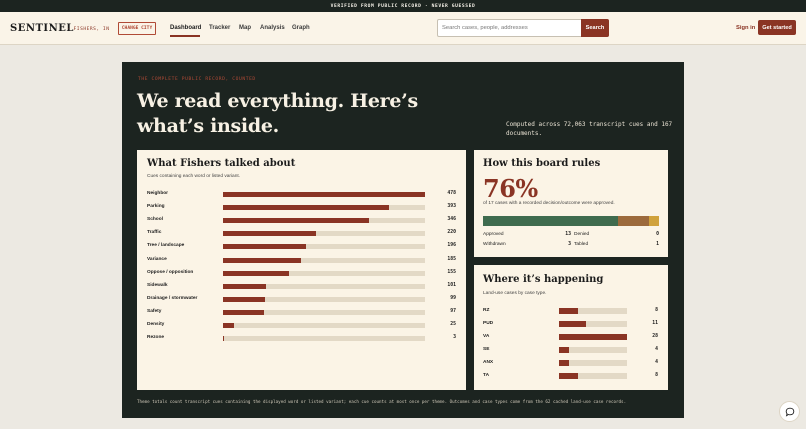 This screenshot has height=429, width=806. Describe the element at coordinates (451, 207) in the screenshot. I see `topic-count: 393` at that location.